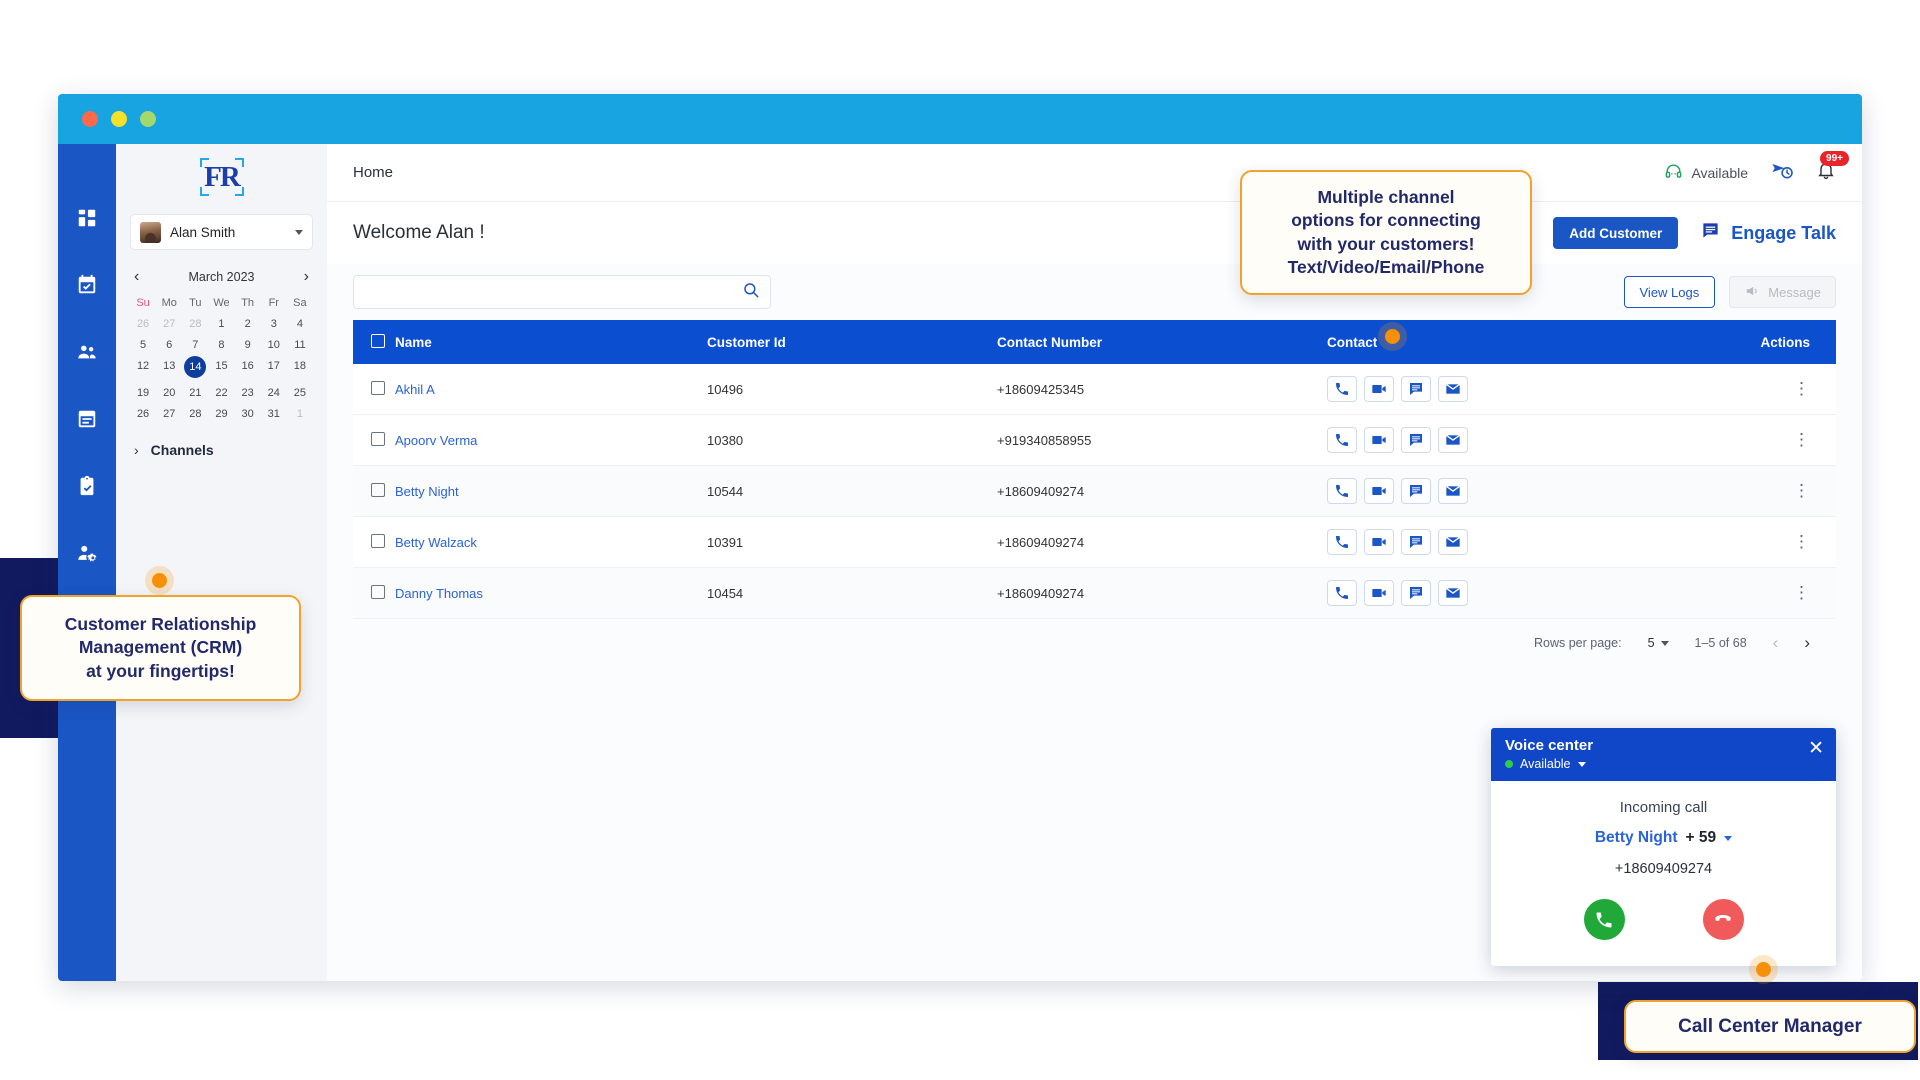 The image size is (1920, 1080). What do you see at coordinates (1807, 643) in the screenshot?
I see `pagination-next-button: ›` at bounding box center [1807, 643].